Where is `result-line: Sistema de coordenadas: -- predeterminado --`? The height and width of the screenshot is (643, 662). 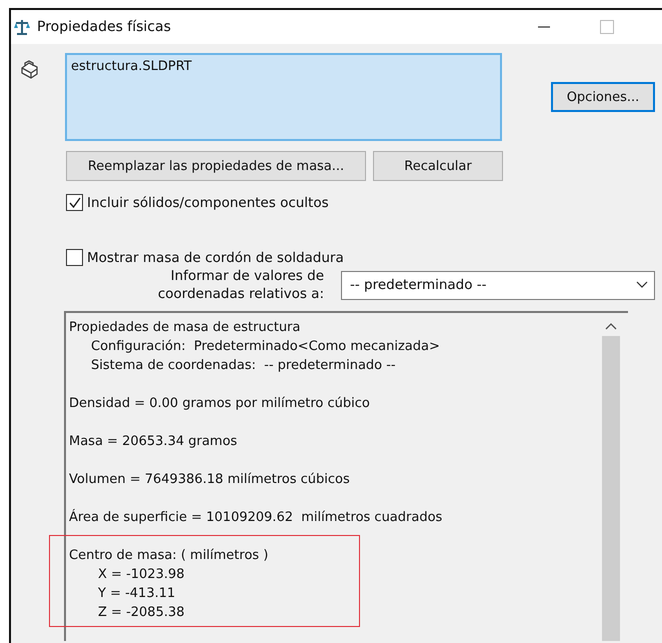 result-line: Sistema de coordenadas: -- predeterminado -- is located at coordinates (243, 366).